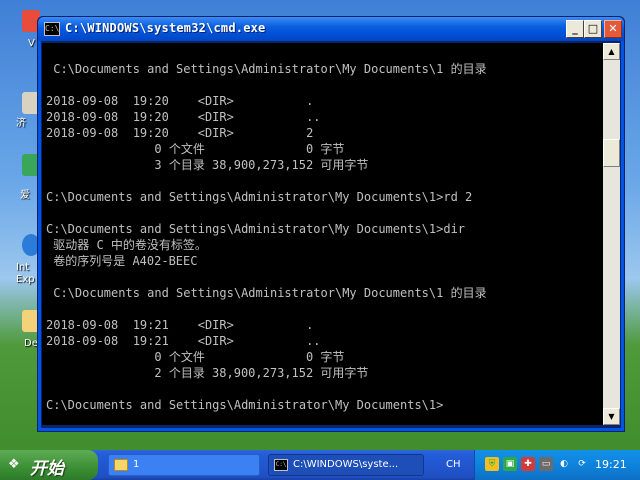 The height and width of the screenshot is (480, 640). I want to click on task-label: 1, so click(136, 464).